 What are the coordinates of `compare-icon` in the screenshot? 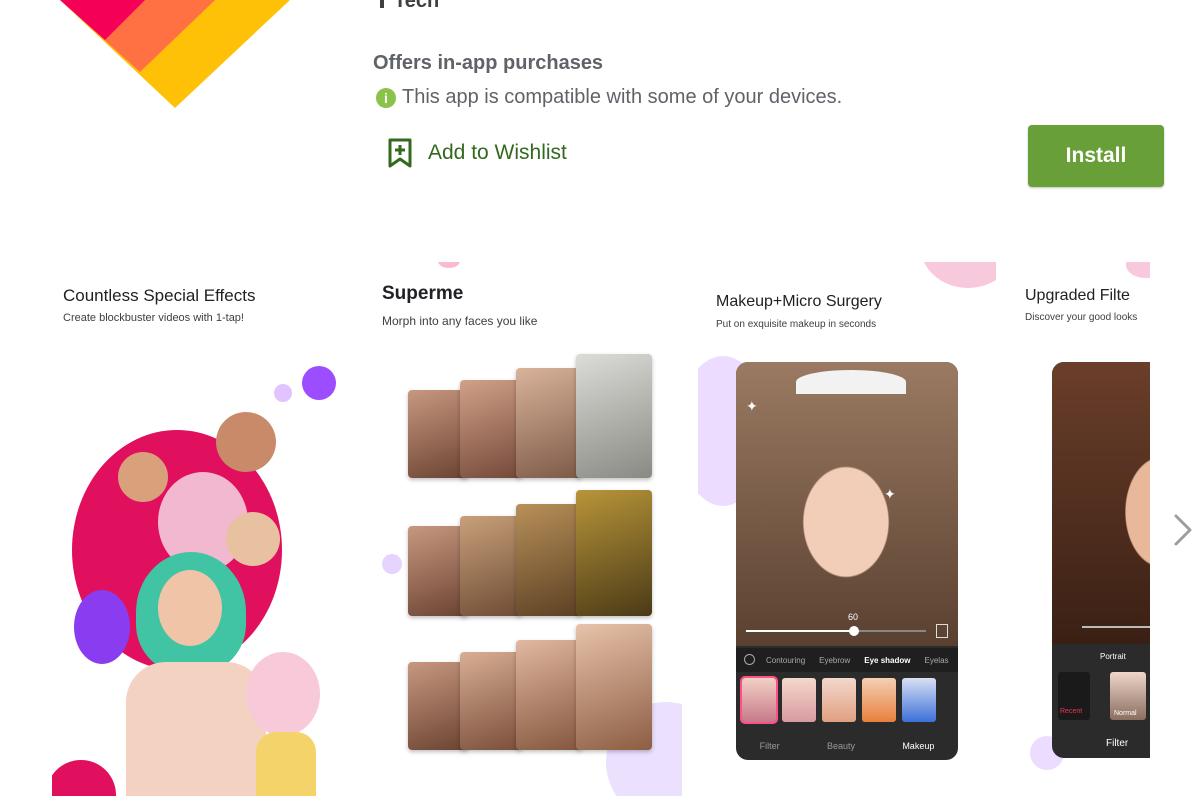 It's located at (942, 631).